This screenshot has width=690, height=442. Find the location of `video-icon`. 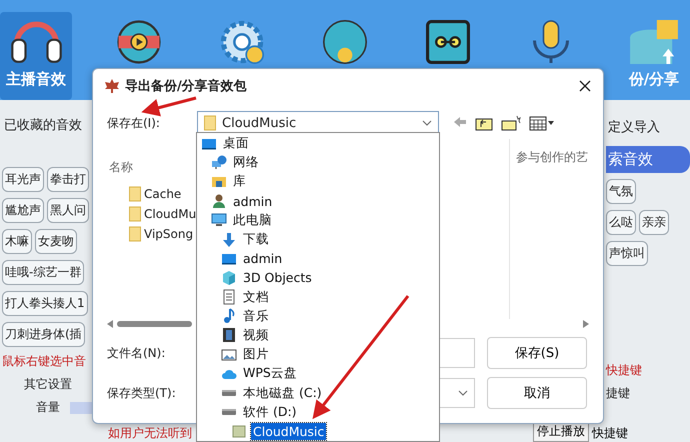

video-icon is located at coordinates (229, 335).